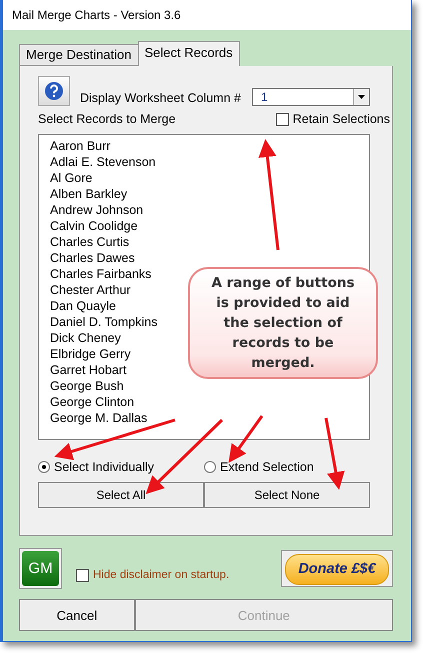  Describe the element at coordinates (40, 568) in the screenshot. I see `logo-button: GM` at that location.